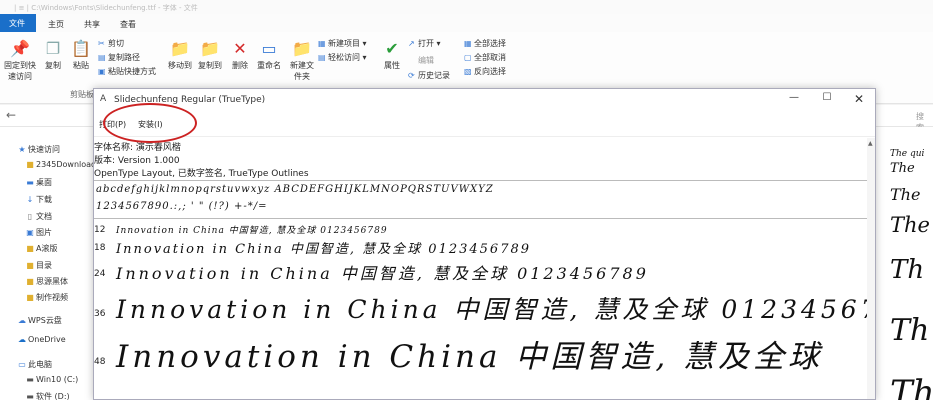  I want to click on pin-quick-access-button: 📌 固定到快速访问, so click(20, 61).